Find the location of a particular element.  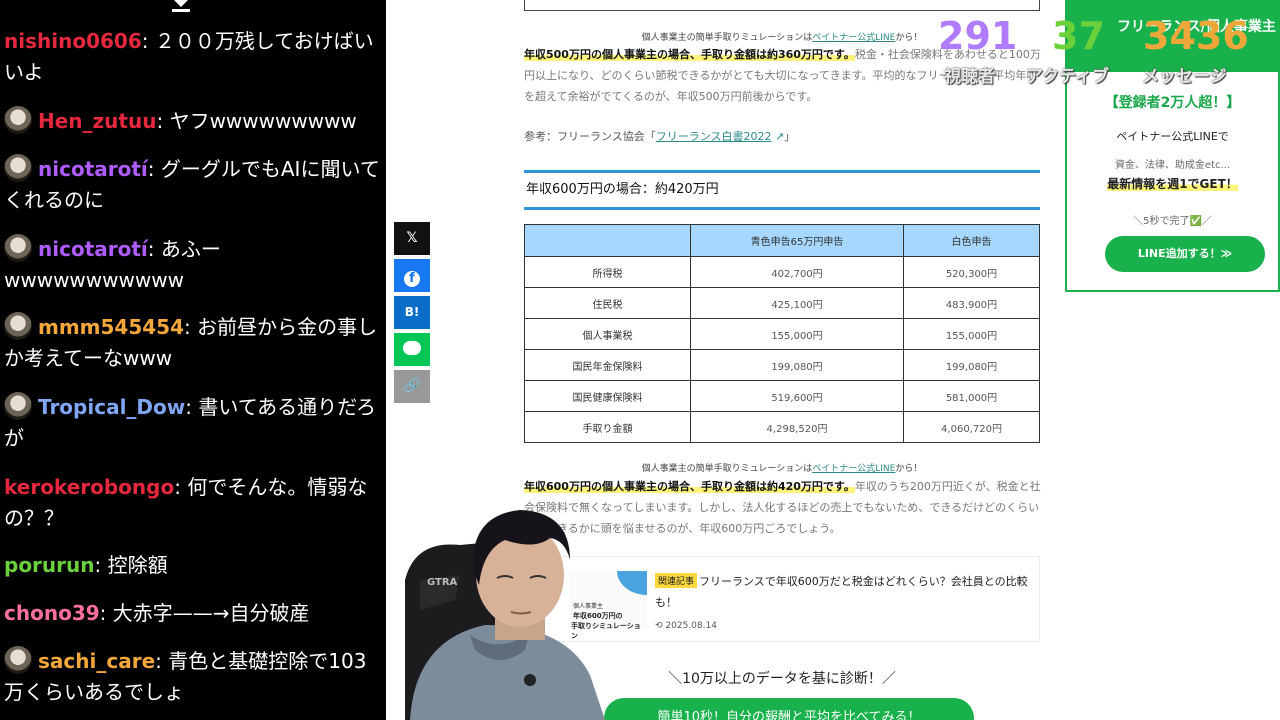

chat-message: Tropical_Dow: 書いてある通りだろが is located at coordinates (192, 423).